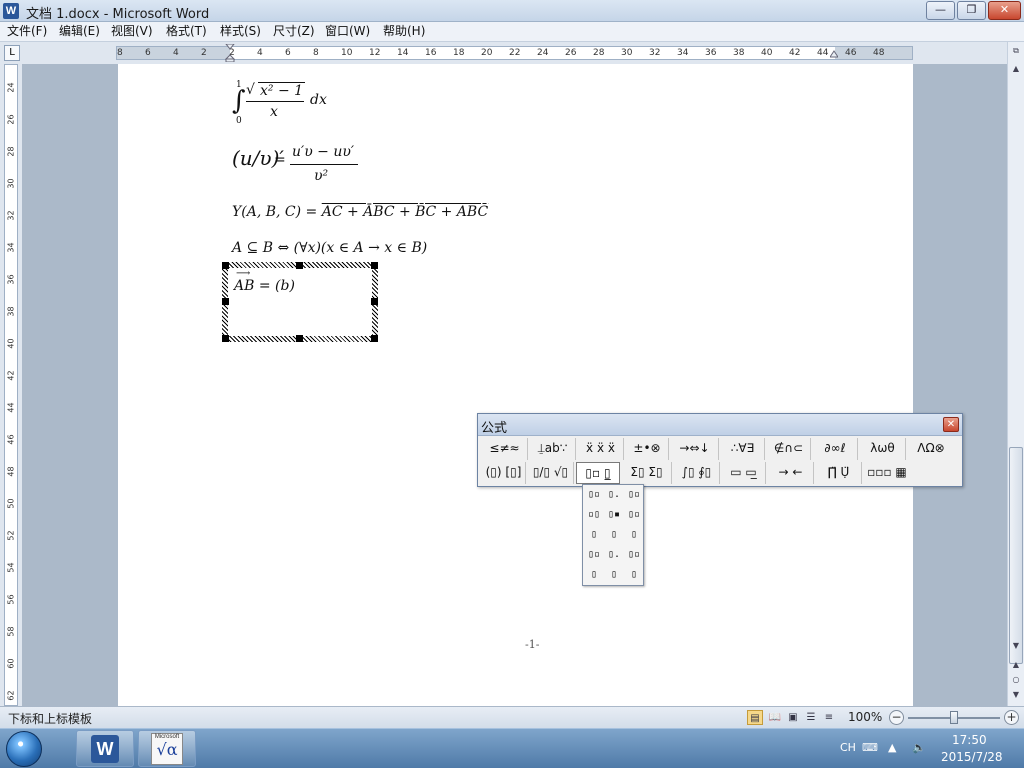 This screenshot has height=768, width=1024. I want to click on keyboard-icon: ⌨, so click(870, 747).